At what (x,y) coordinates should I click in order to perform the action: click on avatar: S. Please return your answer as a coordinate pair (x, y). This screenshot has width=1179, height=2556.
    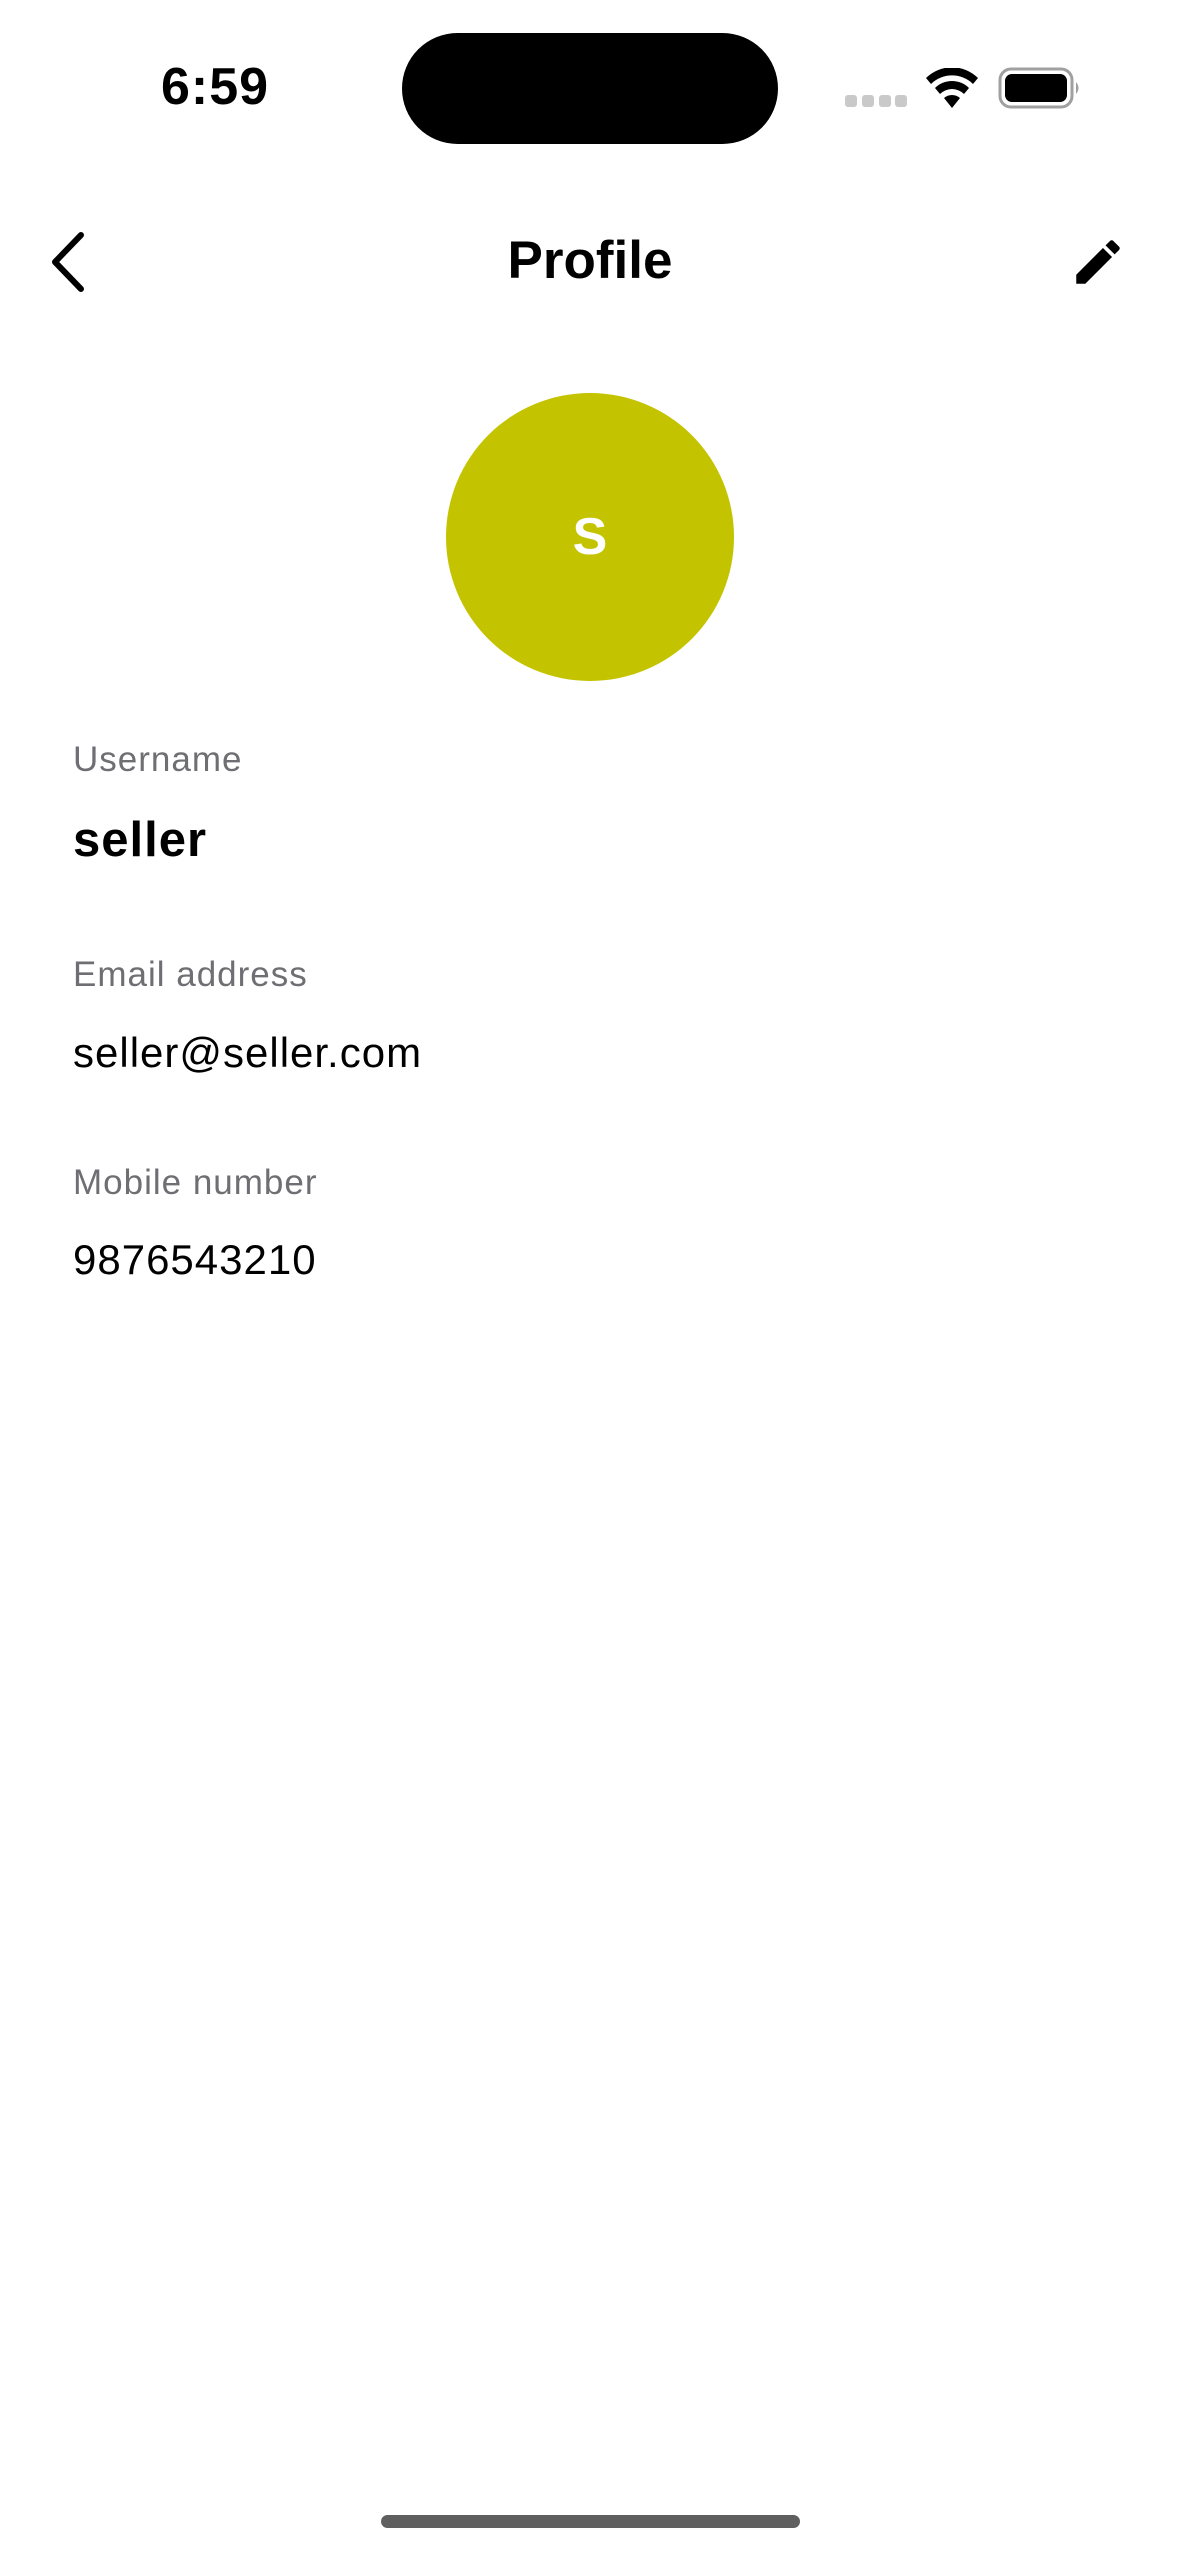
    Looking at the image, I should click on (590, 537).